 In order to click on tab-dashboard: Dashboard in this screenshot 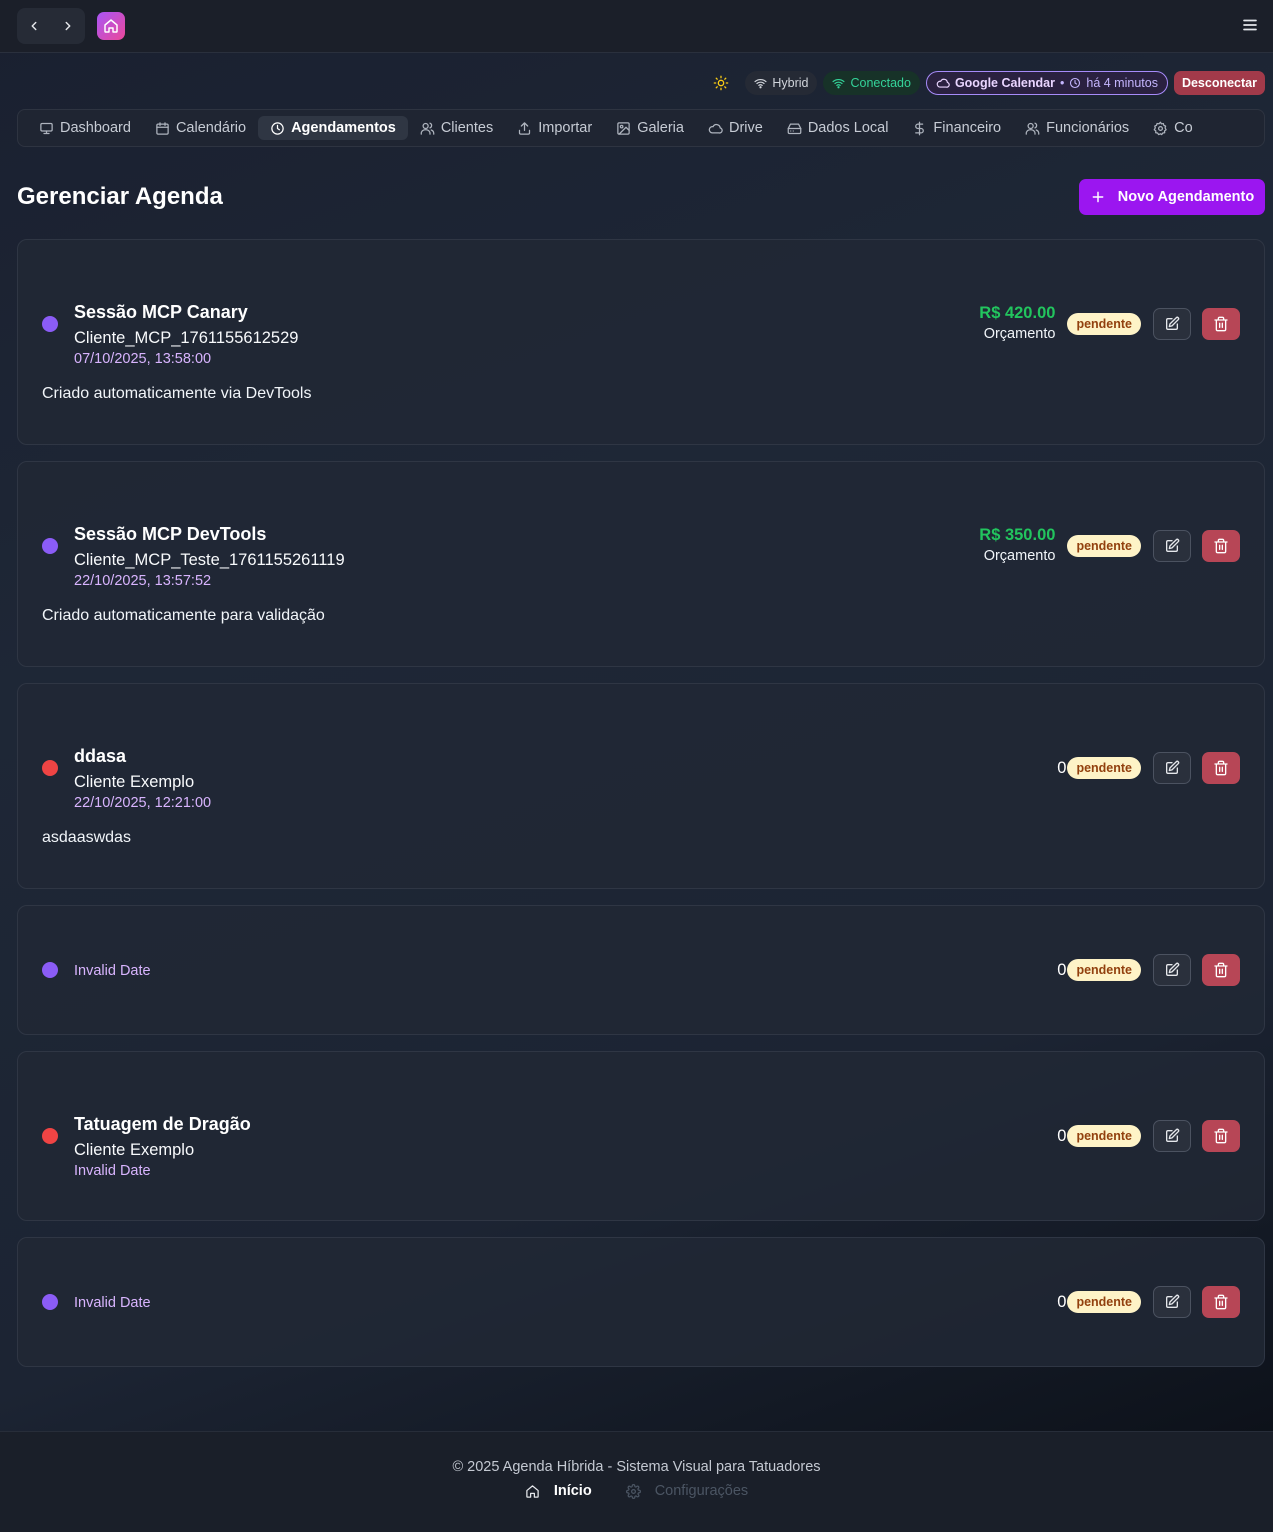, I will do `click(85, 128)`.